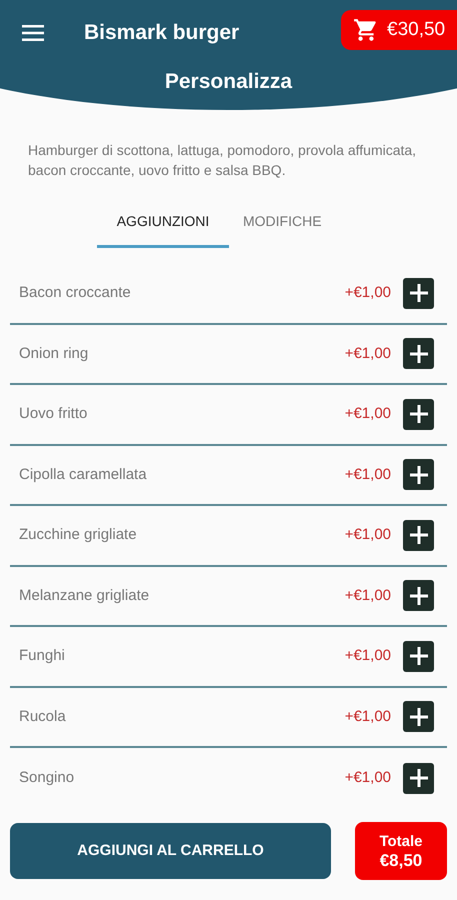 The height and width of the screenshot is (900, 457). What do you see at coordinates (170, 851) in the screenshot?
I see `add-to-cart-button: AGGIUNGI AL CARRELLO` at bounding box center [170, 851].